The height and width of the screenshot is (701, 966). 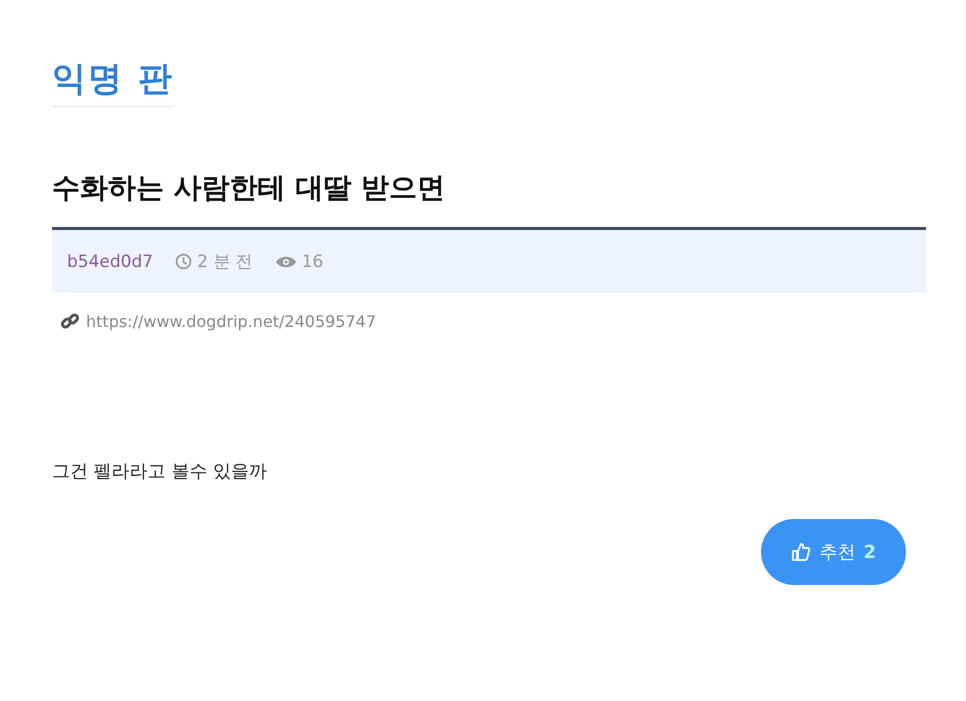 I want to click on thumbs-up-icon, so click(x=801, y=552).